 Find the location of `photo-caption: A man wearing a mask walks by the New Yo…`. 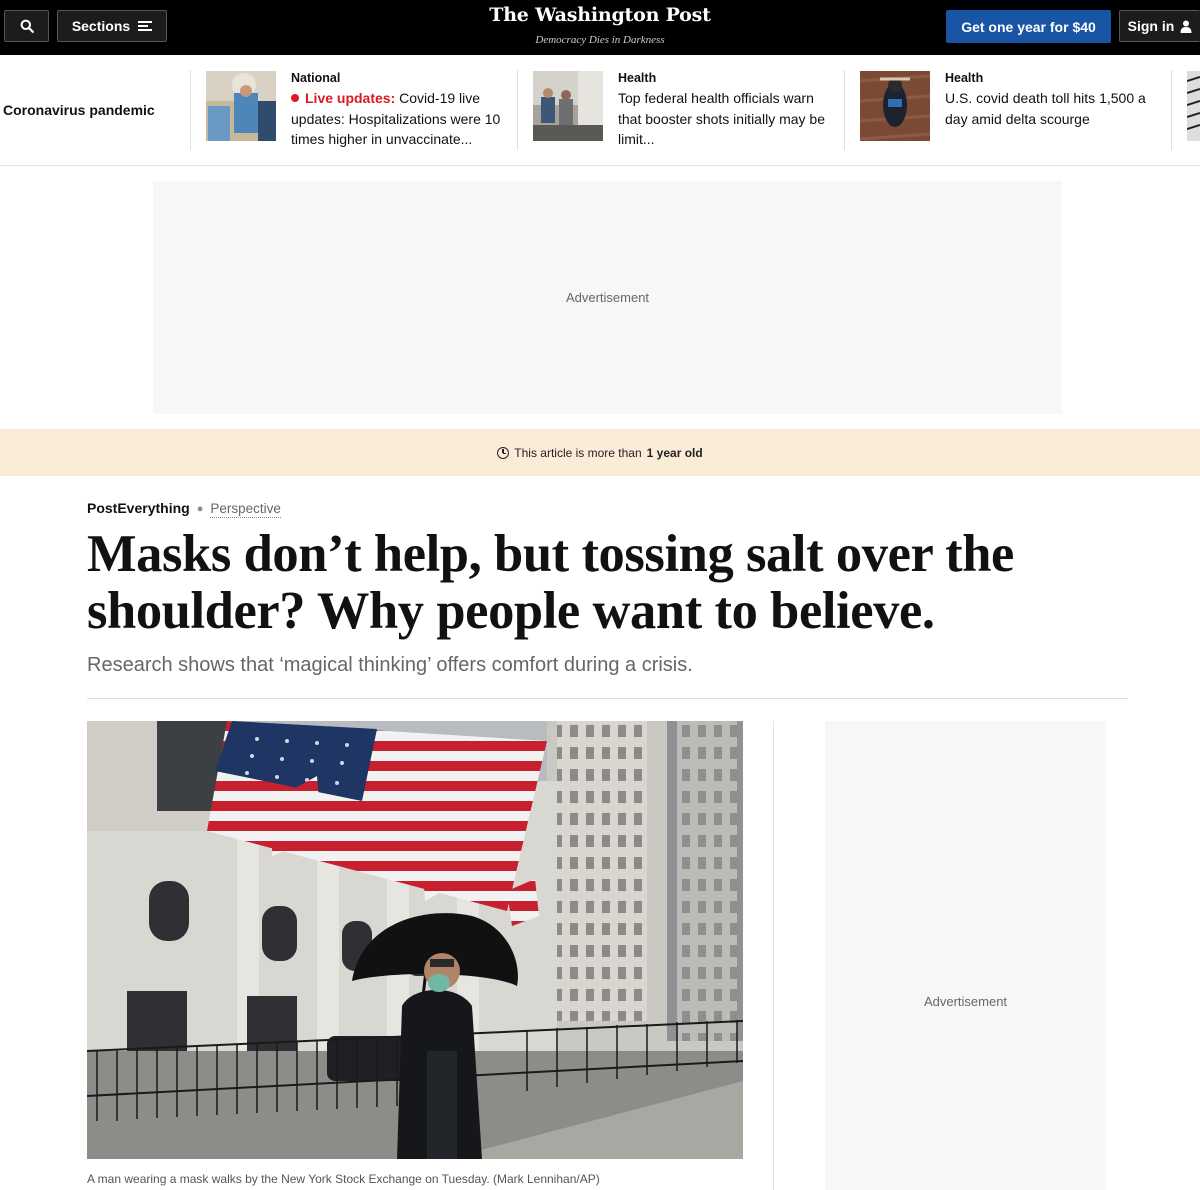

photo-caption: A man wearing a mask walks by the New Yo… is located at coordinates (343, 1179).